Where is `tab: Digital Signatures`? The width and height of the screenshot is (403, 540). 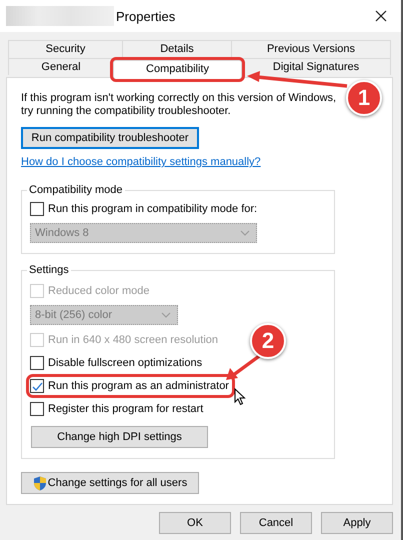
tab: Digital Signatures is located at coordinates (316, 66).